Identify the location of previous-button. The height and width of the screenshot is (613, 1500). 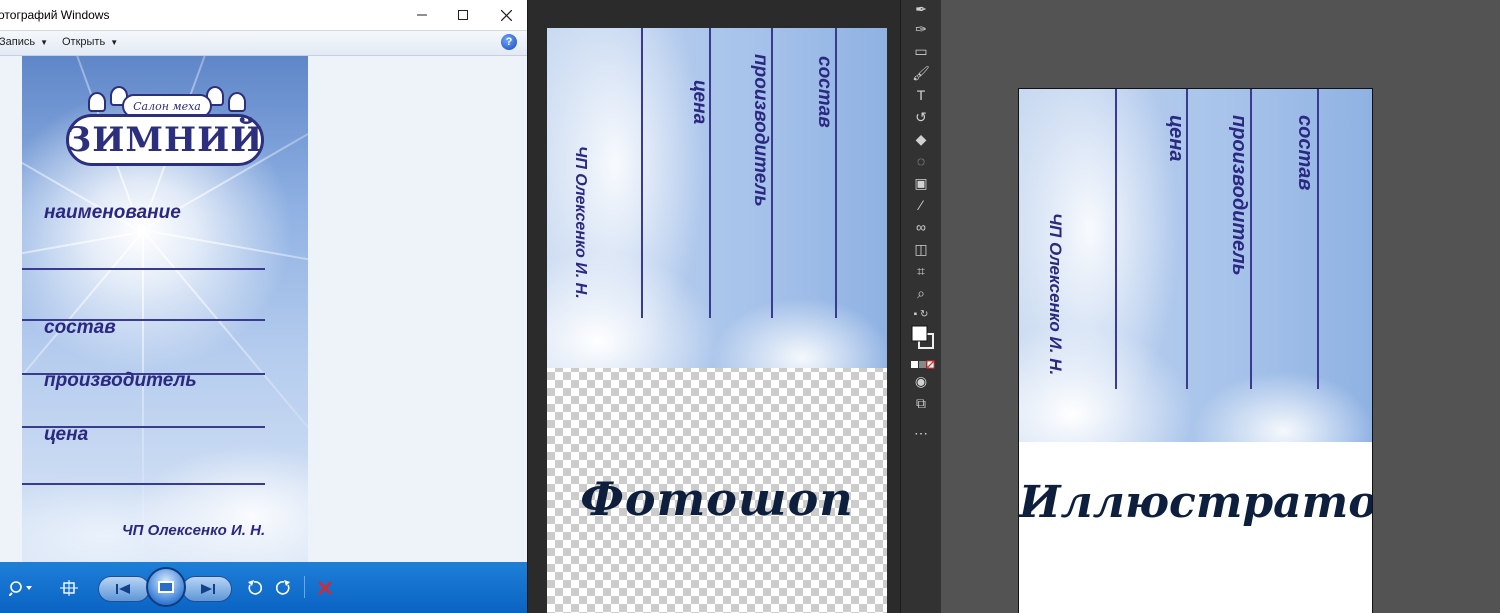
(124, 589).